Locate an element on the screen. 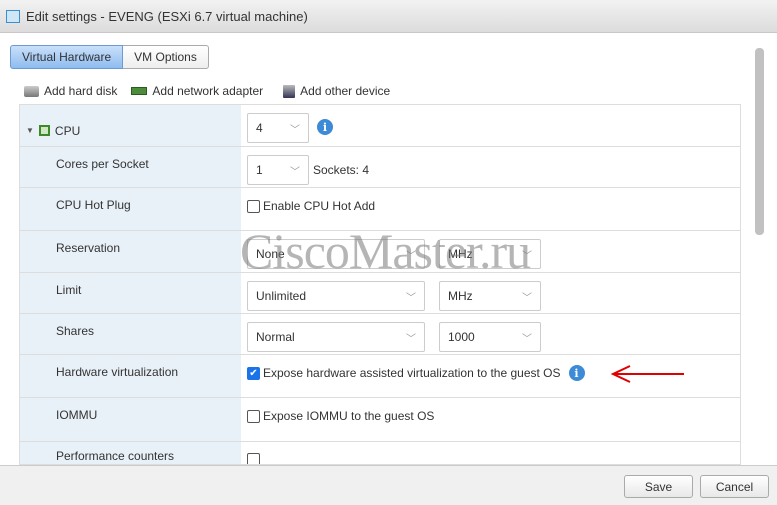  row-shares: Shares Normal ﹀ 1000 ﹀ is located at coordinates (380, 334).